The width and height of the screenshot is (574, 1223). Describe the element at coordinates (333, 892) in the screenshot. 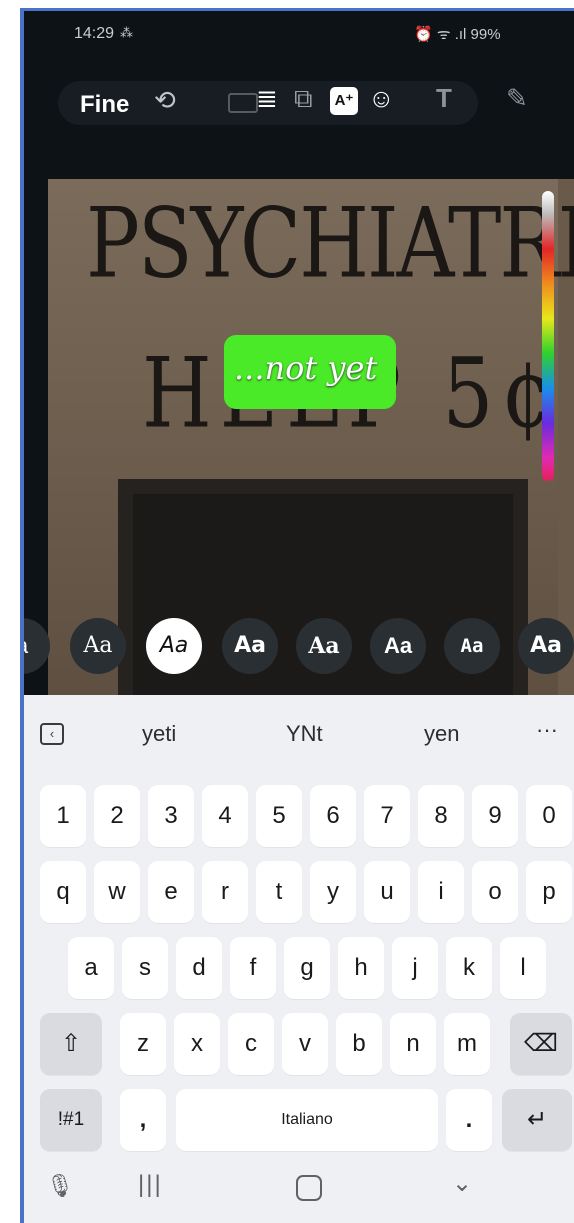

I see `key-y: y` at that location.